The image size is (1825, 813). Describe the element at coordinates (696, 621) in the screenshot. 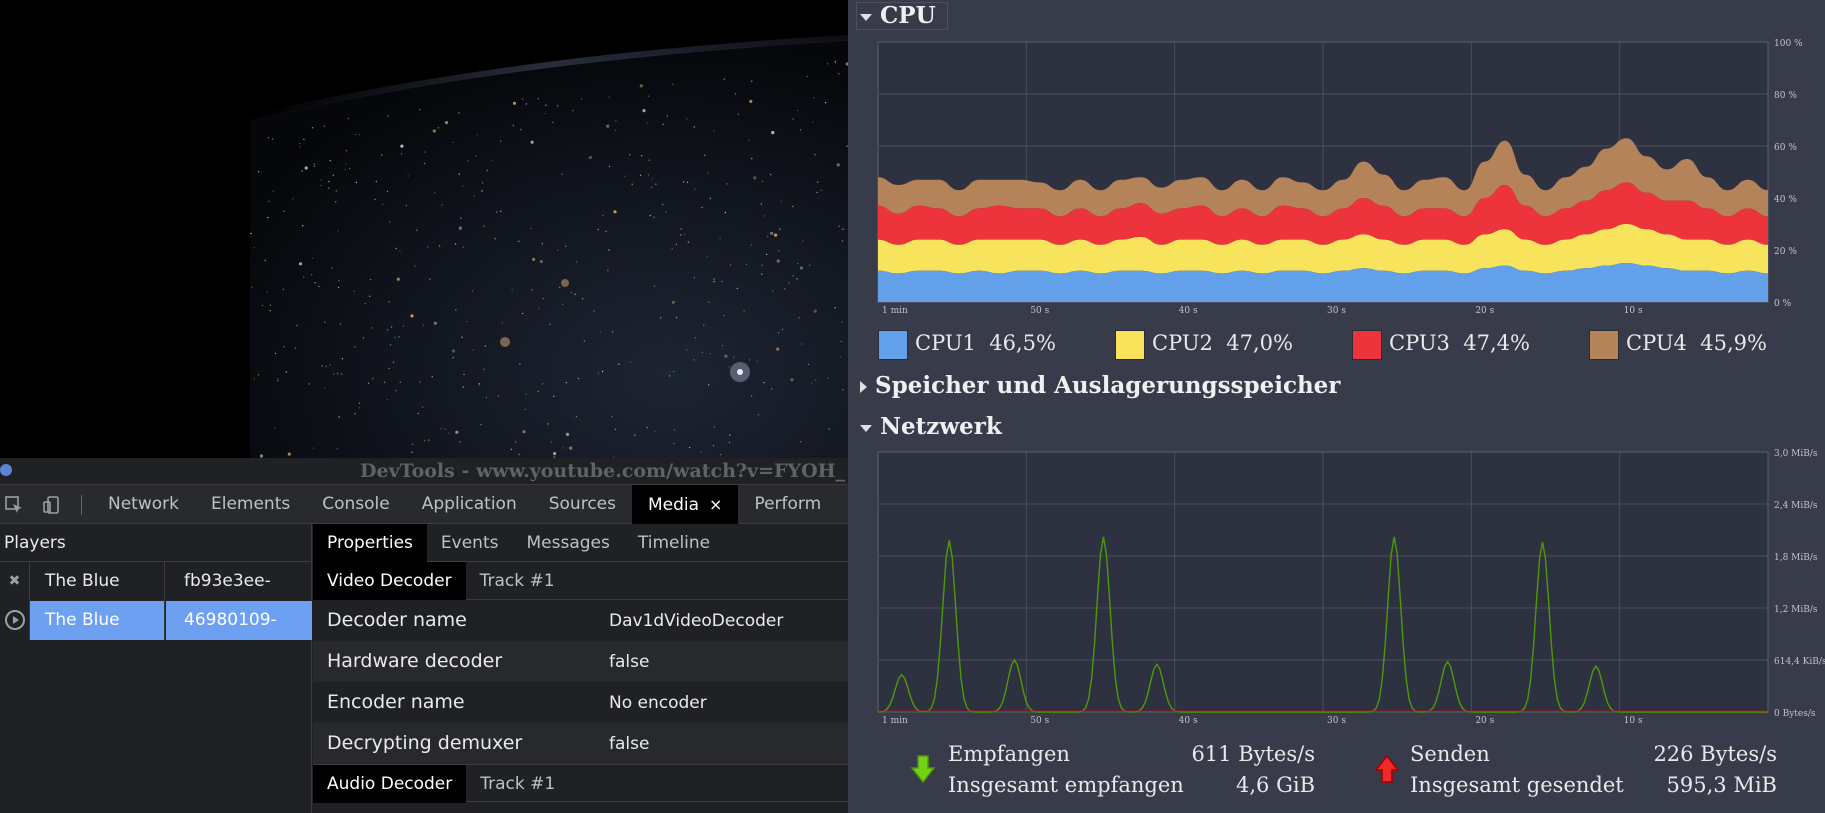

I see `property-value: Dav1dVideoDecoder` at that location.